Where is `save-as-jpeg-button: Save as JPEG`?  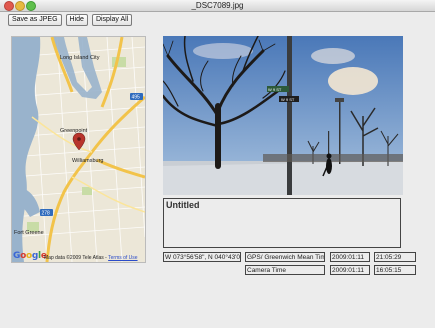
save-as-jpeg-button: Save as JPEG is located at coordinates (35, 20).